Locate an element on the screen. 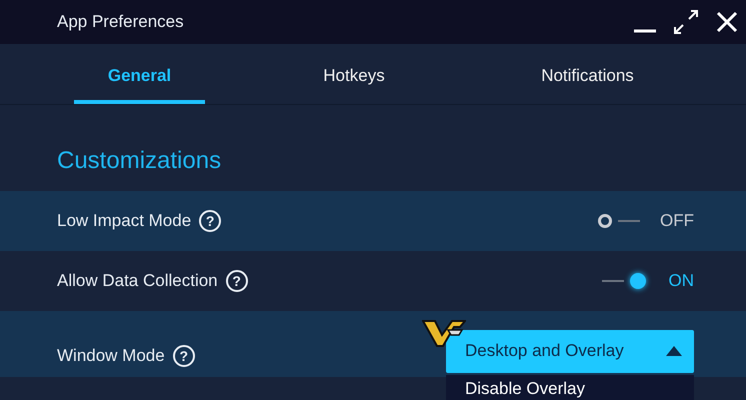 The image size is (746, 400). tab: Hotkeys is located at coordinates (354, 83).